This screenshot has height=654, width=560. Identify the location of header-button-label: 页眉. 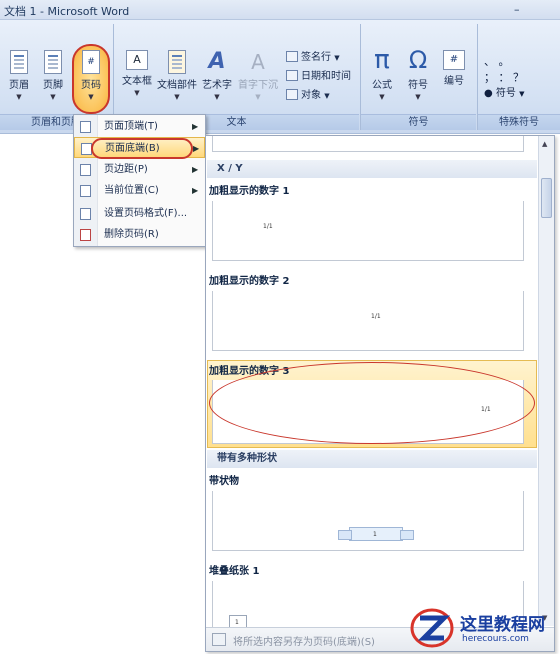
(19, 85).